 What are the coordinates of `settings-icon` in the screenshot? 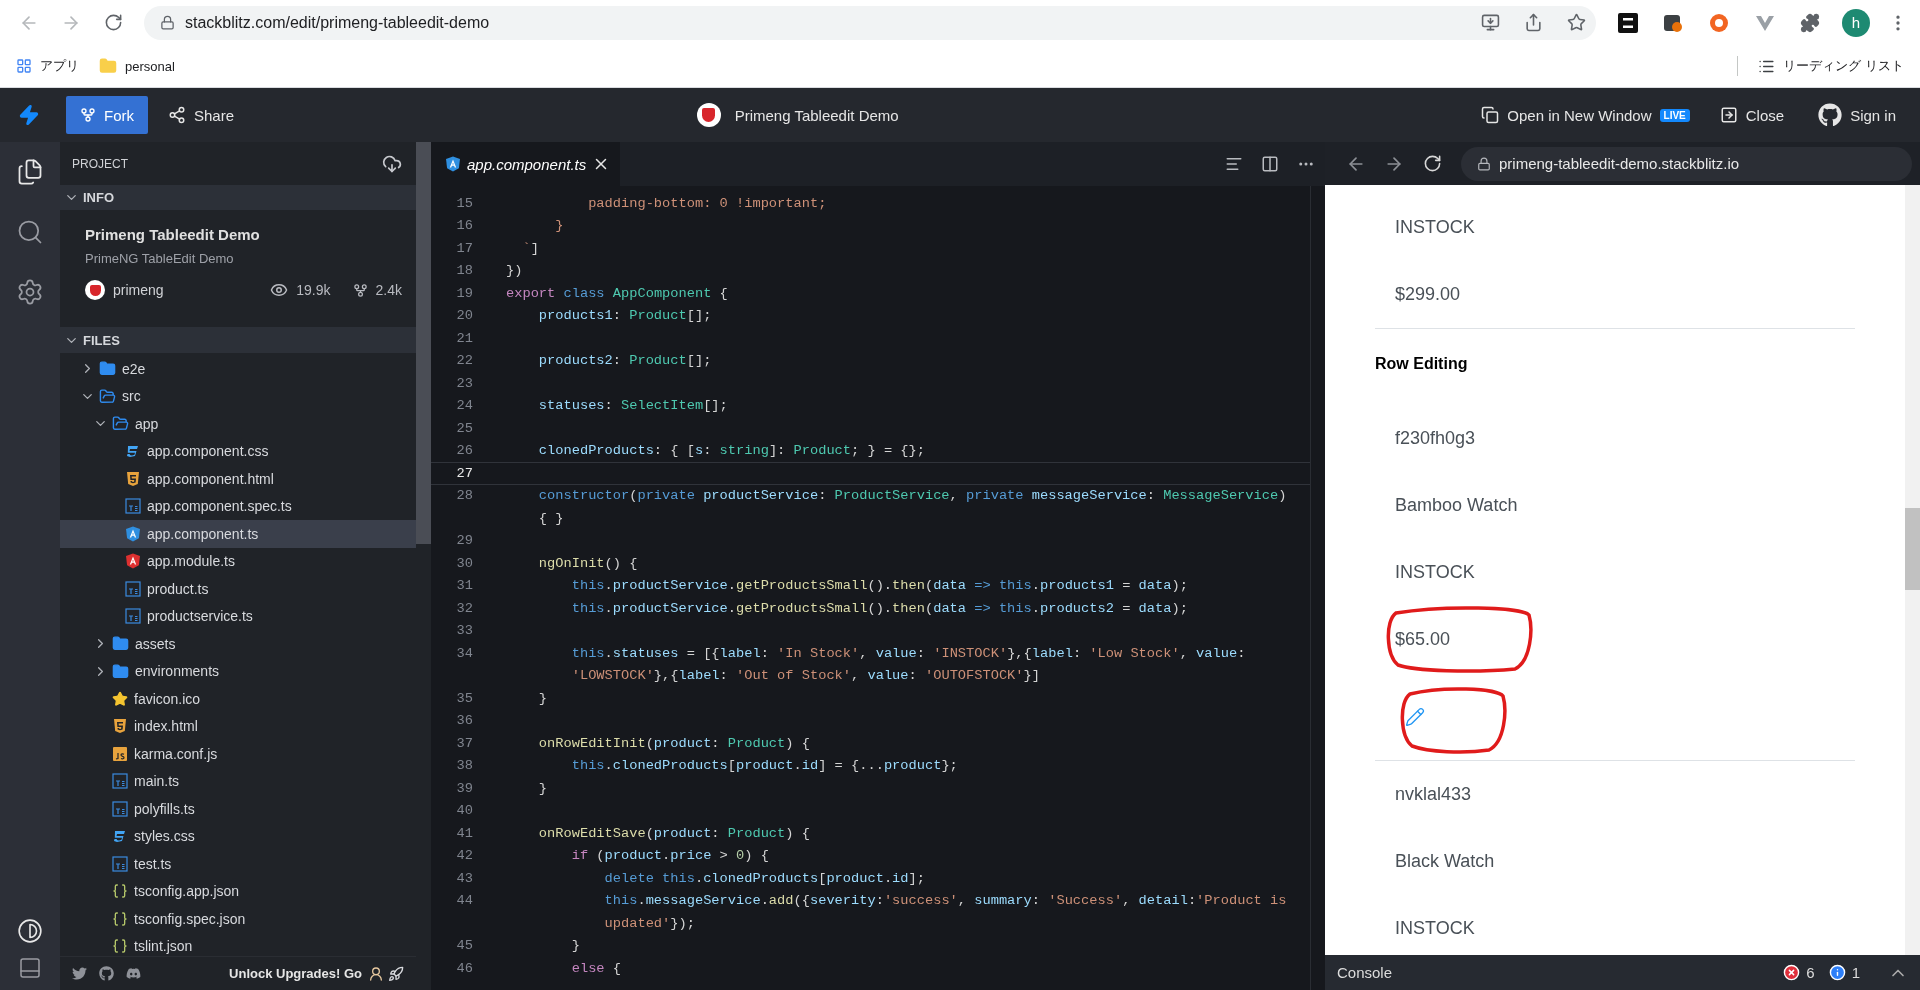 It's located at (30, 292).